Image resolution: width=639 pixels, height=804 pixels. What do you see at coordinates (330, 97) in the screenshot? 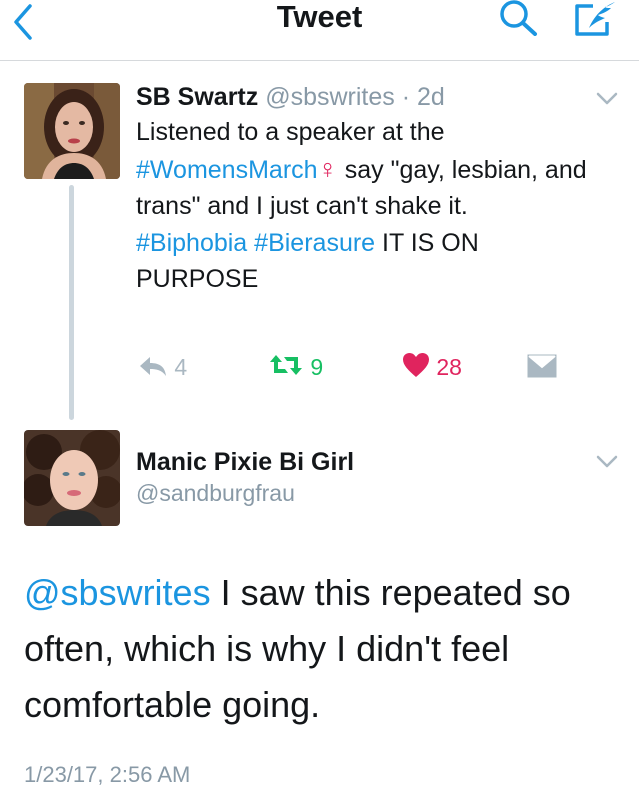
I see `username: @sbswrites` at bounding box center [330, 97].